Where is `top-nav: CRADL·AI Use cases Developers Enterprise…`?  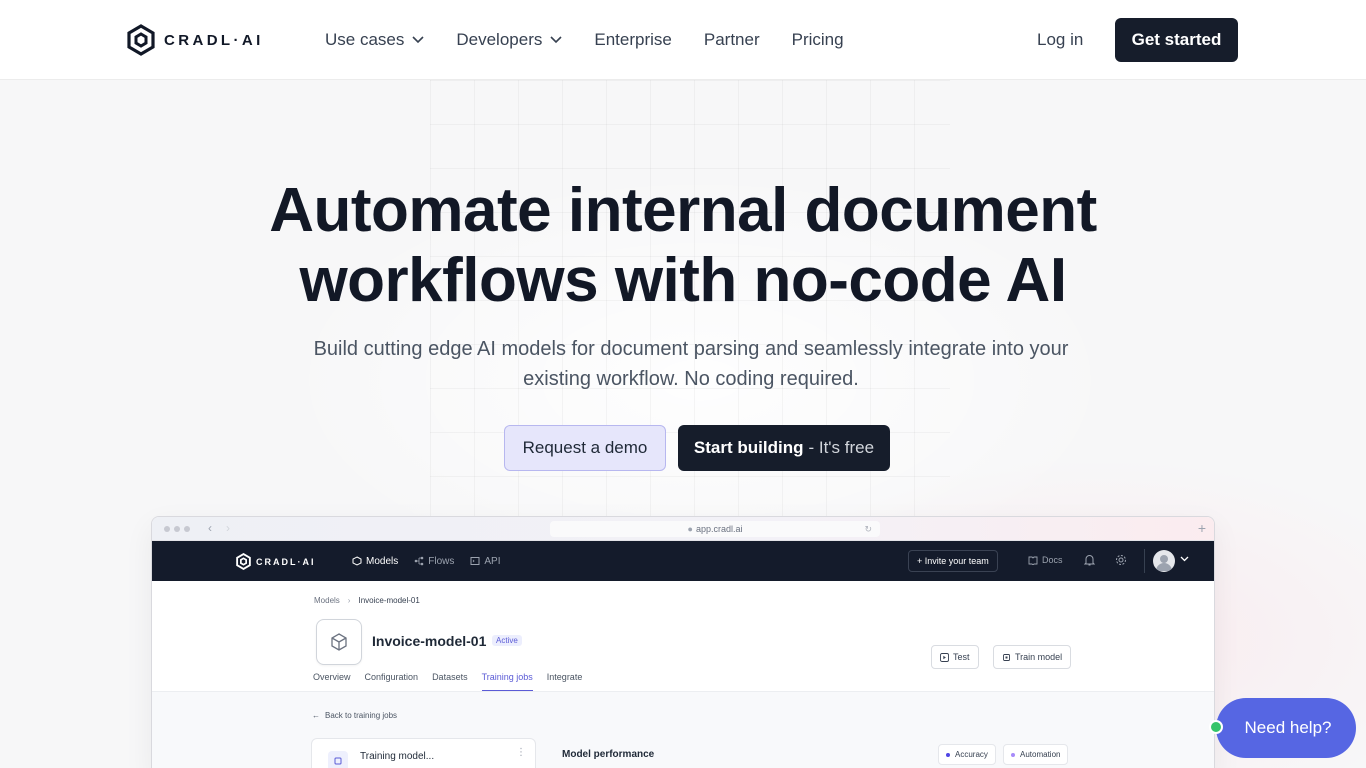
top-nav: CRADL·AI Use cases Developers Enterprise… is located at coordinates (683, 40).